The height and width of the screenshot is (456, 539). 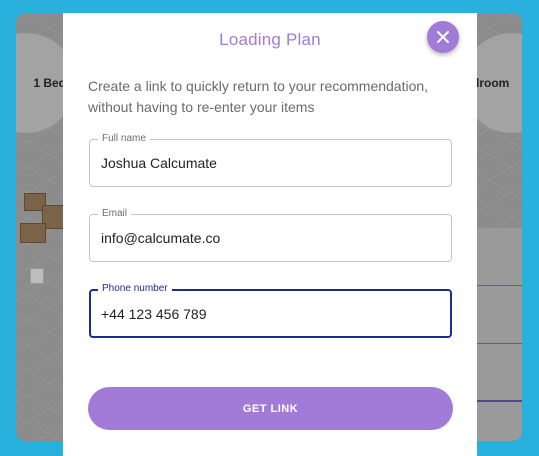 I want to click on phone-number-field: Phone number, so click(x=270, y=310).